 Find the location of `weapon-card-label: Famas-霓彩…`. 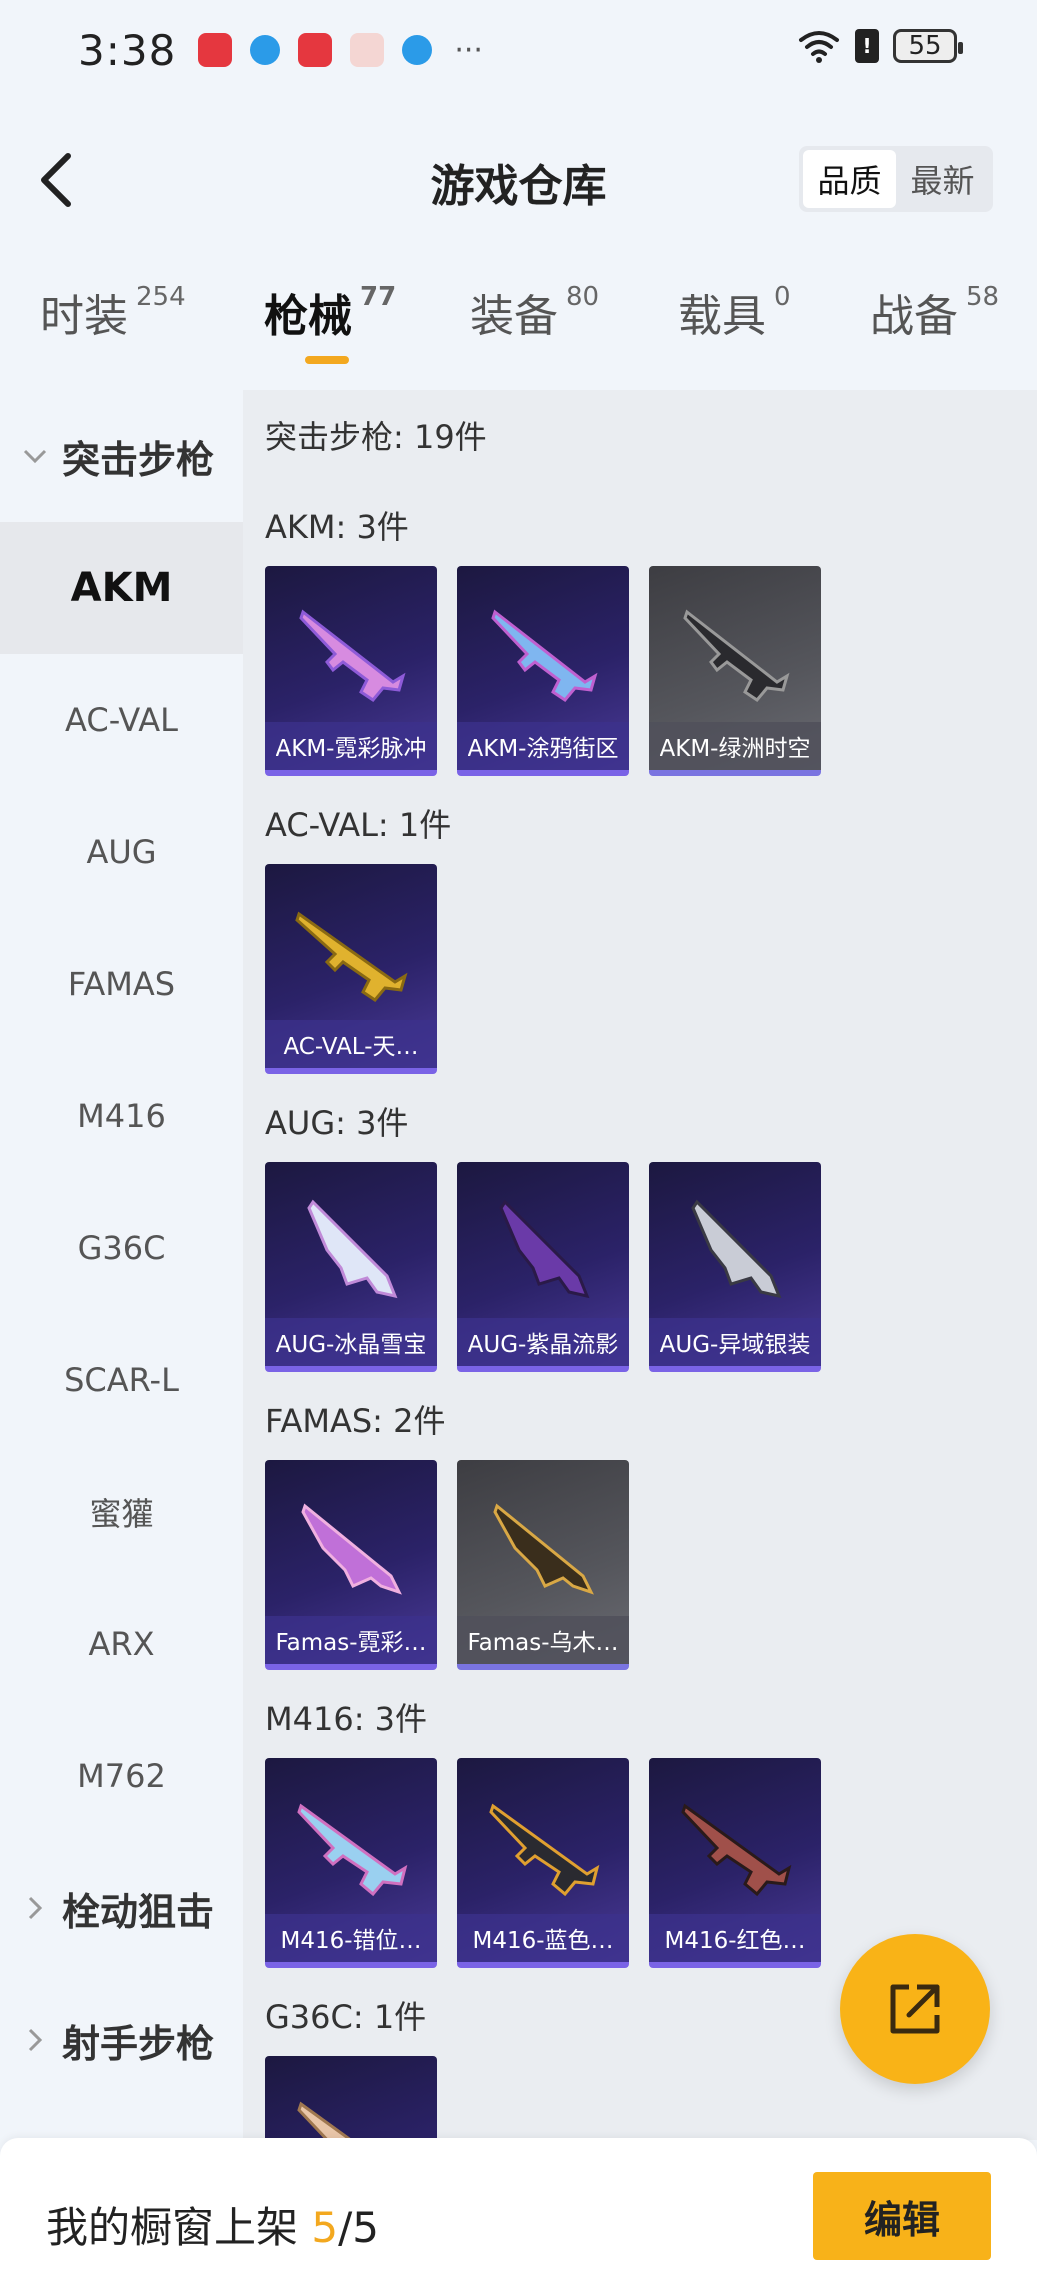

weapon-card-label: Famas-霓彩… is located at coordinates (351, 1640).